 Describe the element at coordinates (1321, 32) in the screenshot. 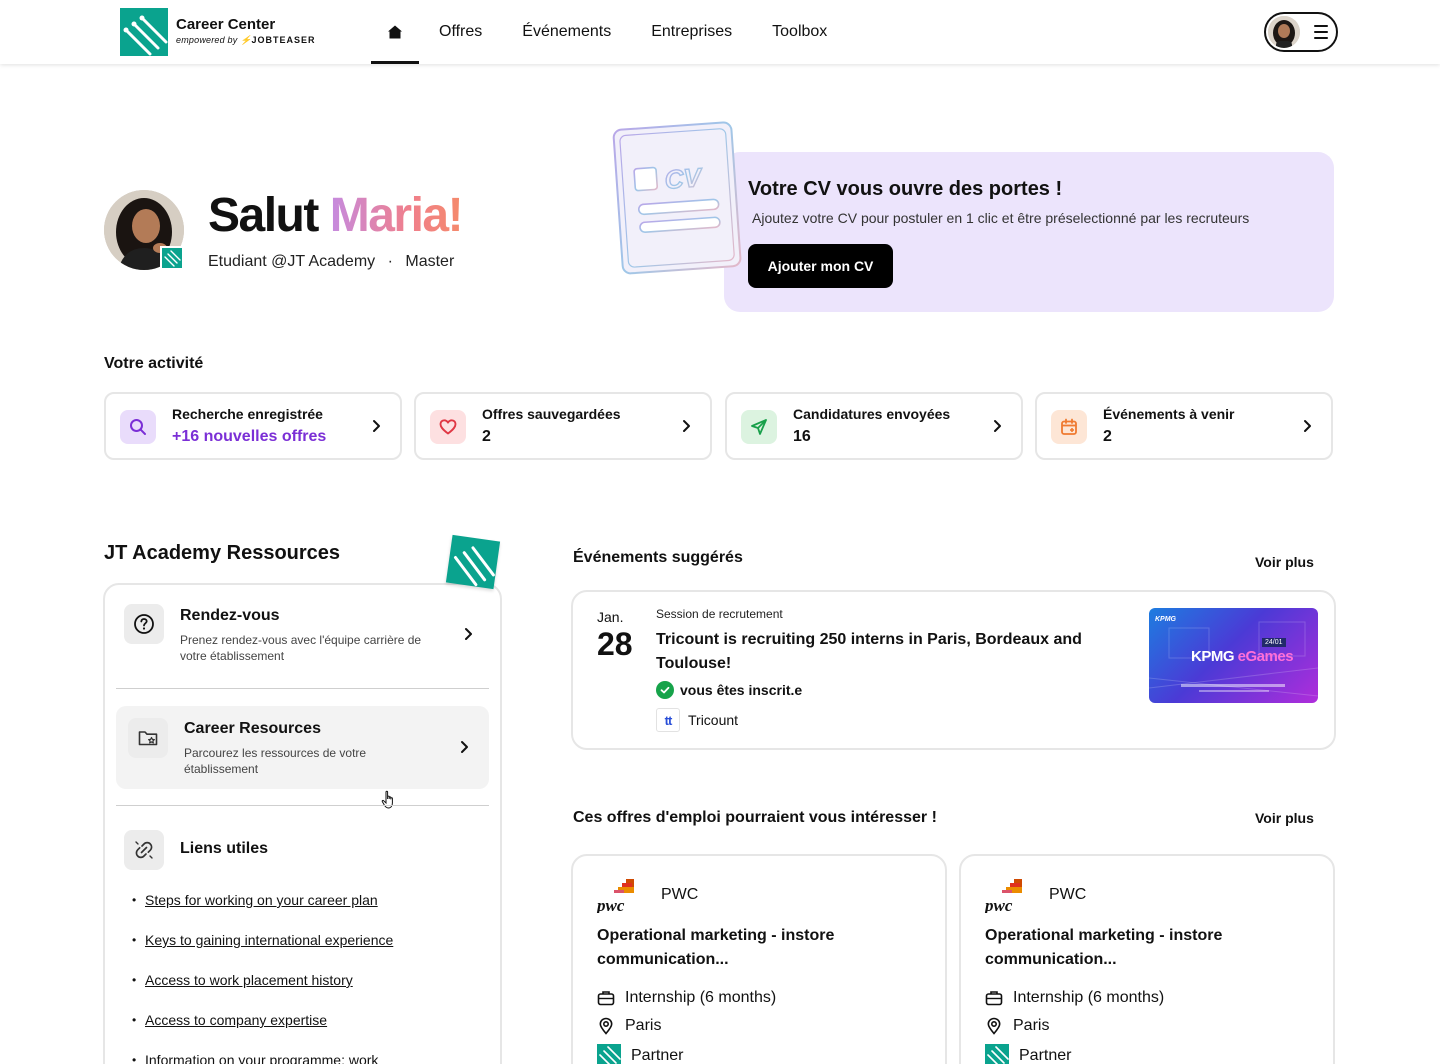

I see `hamburger-menu-icon` at that location.